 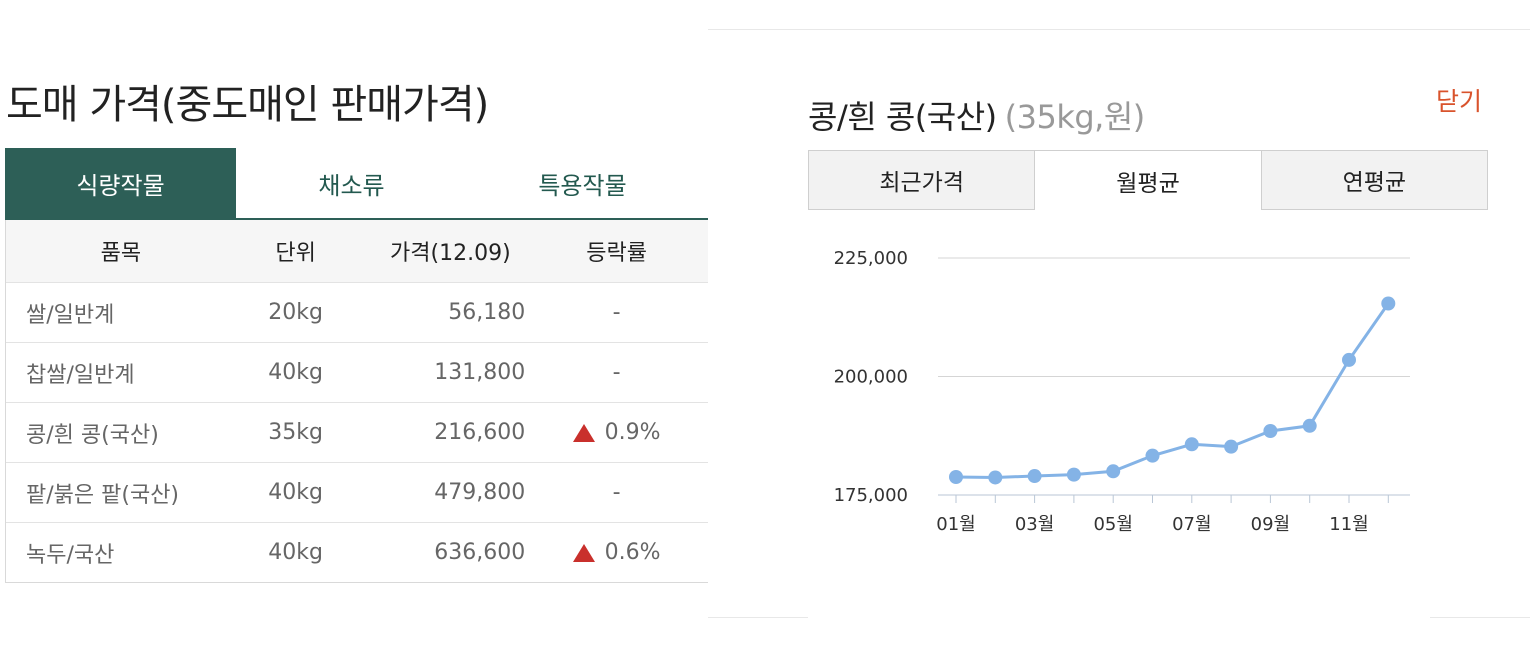 What do you see at coordinates (480, 492) in the screenshot?
I see `row-price: 479,800` at bounding box center [480, 492].